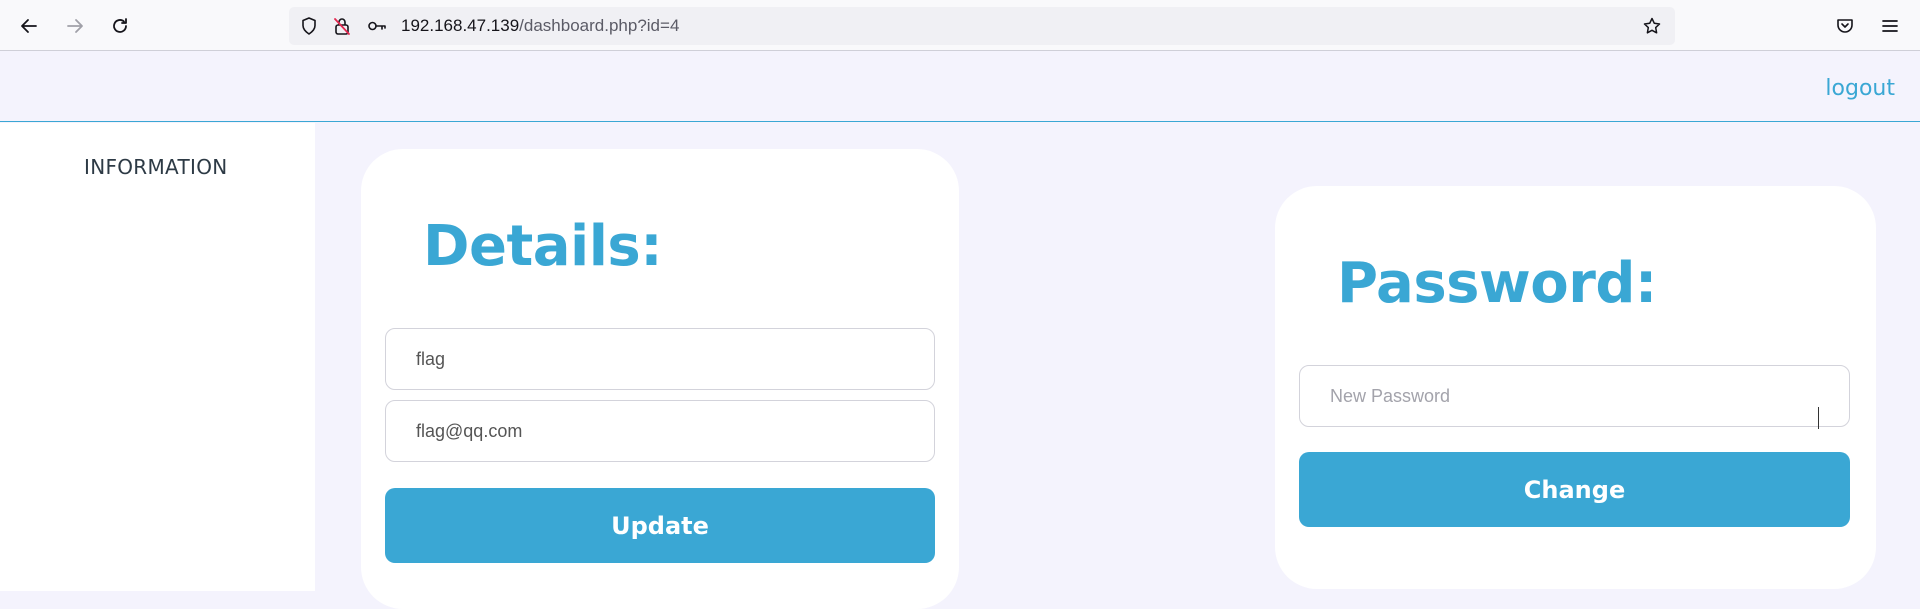  Describe the element at coordinates (156, 167) in the screenshot. I see `sidebar-item-information: INFORMATION` at that location.